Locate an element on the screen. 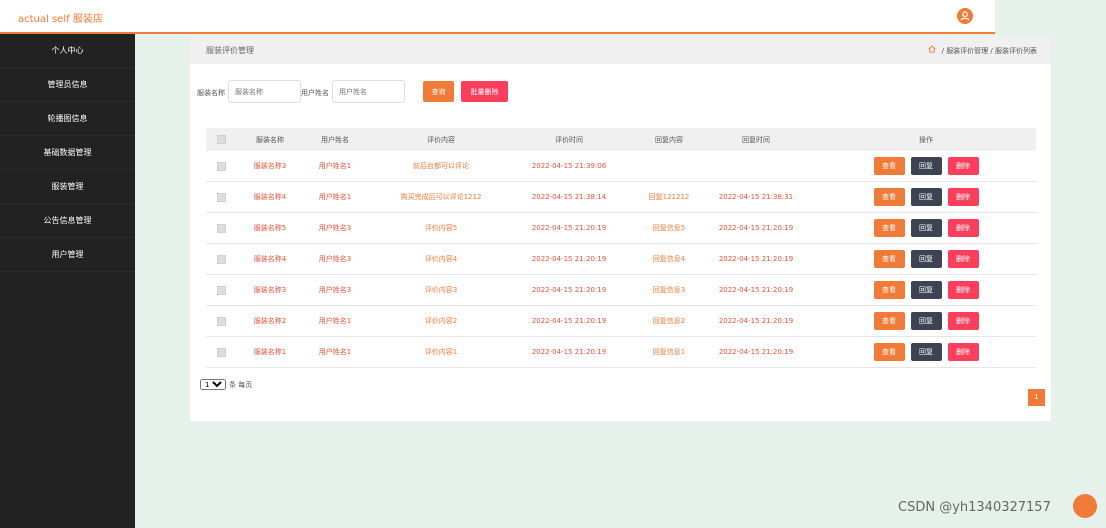 This screenshot has height=528, width=1106. sidebar: 个人中心 管理员信息 轮播图信息 基础数据管理 服装管理 公告信息管理 用户管理 is located at coordinates (67, 281).